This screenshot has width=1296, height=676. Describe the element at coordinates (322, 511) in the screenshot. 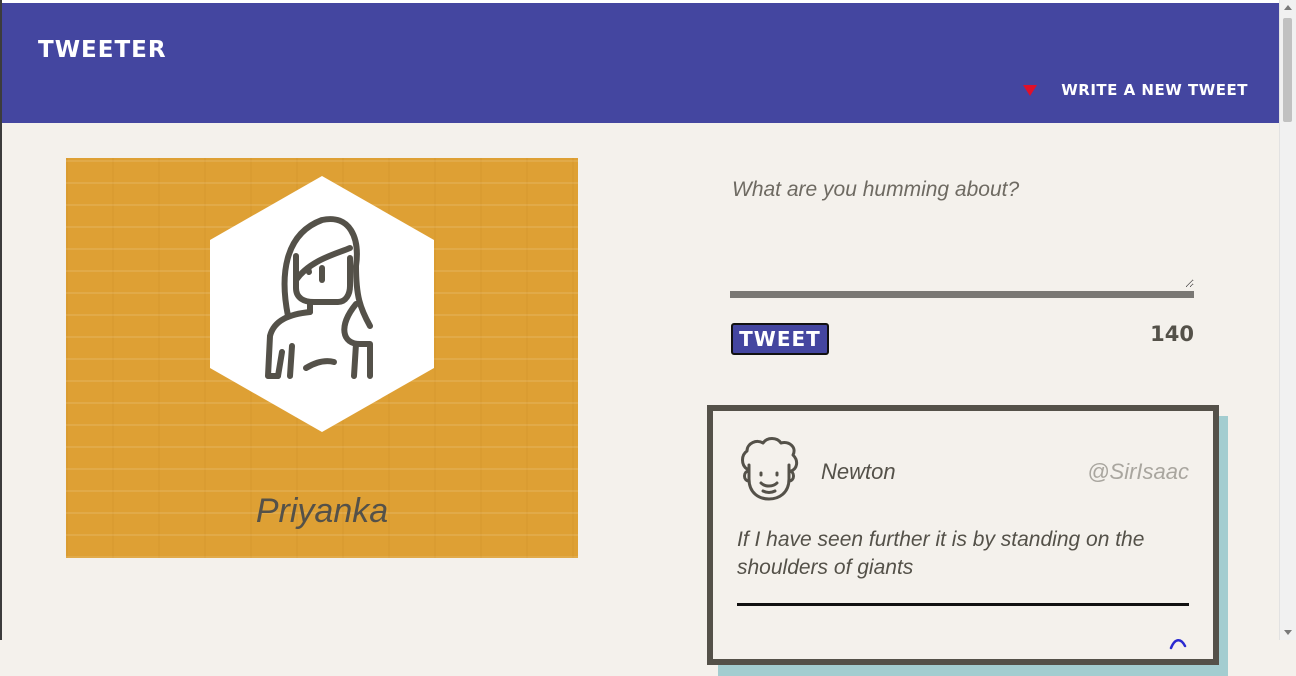

I see `profile-name: Priyanka` at that location.